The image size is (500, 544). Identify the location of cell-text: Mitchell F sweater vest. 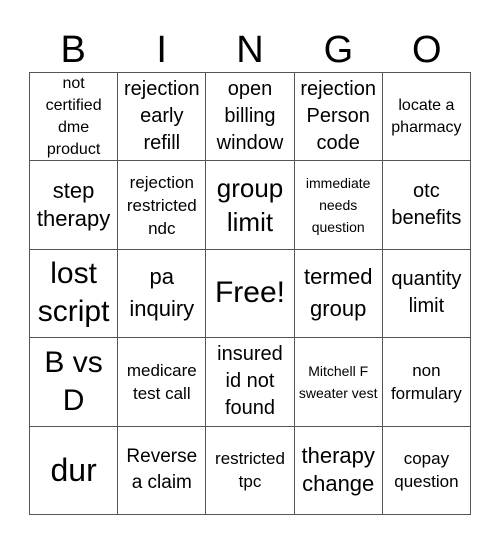
(338, 381).